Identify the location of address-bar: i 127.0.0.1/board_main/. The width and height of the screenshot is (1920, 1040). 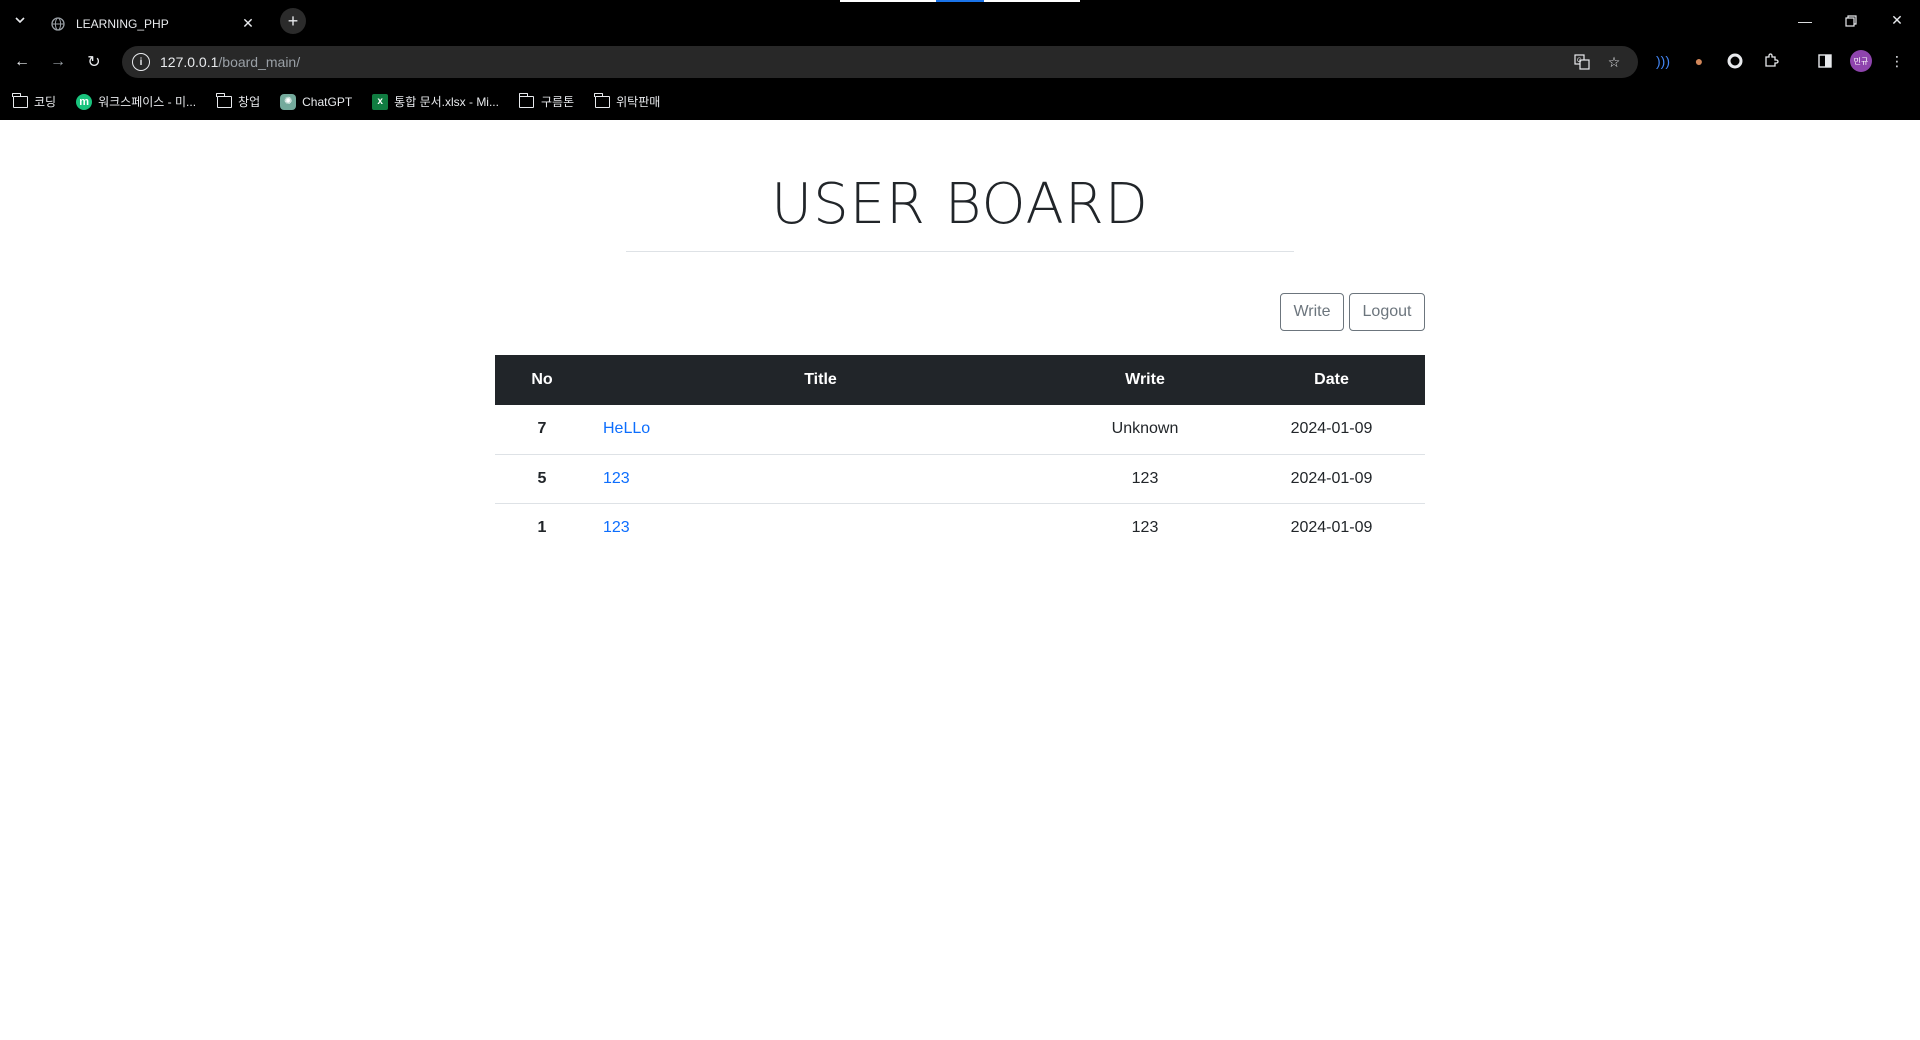
(880, 62).